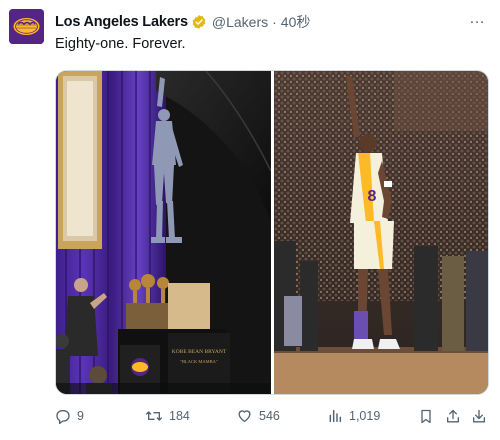  I want to click on bookmark-icon, so click(426, 416).